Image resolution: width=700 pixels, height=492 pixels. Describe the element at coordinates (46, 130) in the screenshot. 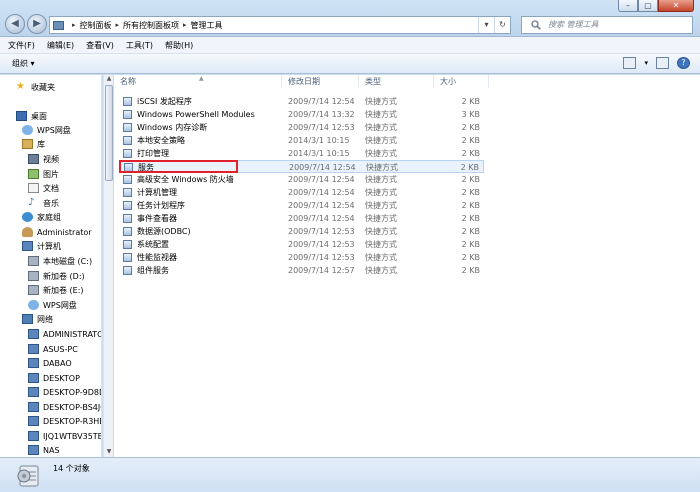

I see `nav-wps-cloud: WPS网盘` at that location.